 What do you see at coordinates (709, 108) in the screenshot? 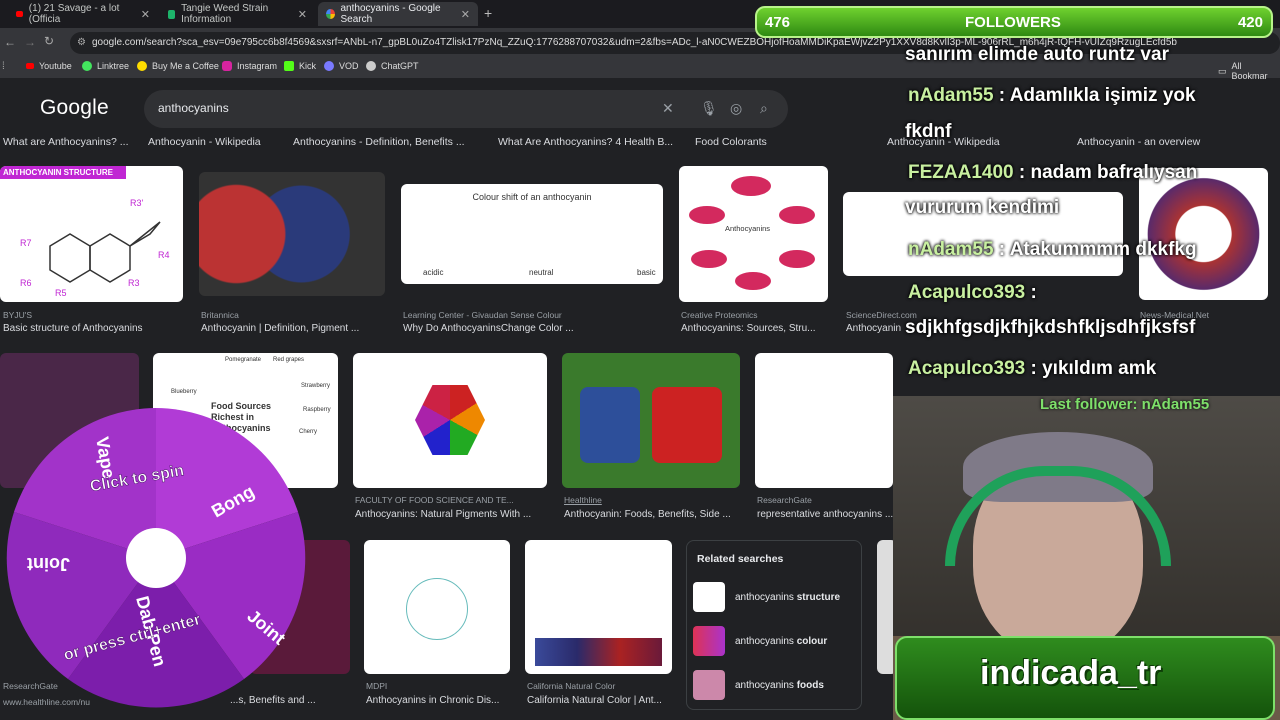
I see `microphone-icon: 🎙` at bounding box center [709, 108].